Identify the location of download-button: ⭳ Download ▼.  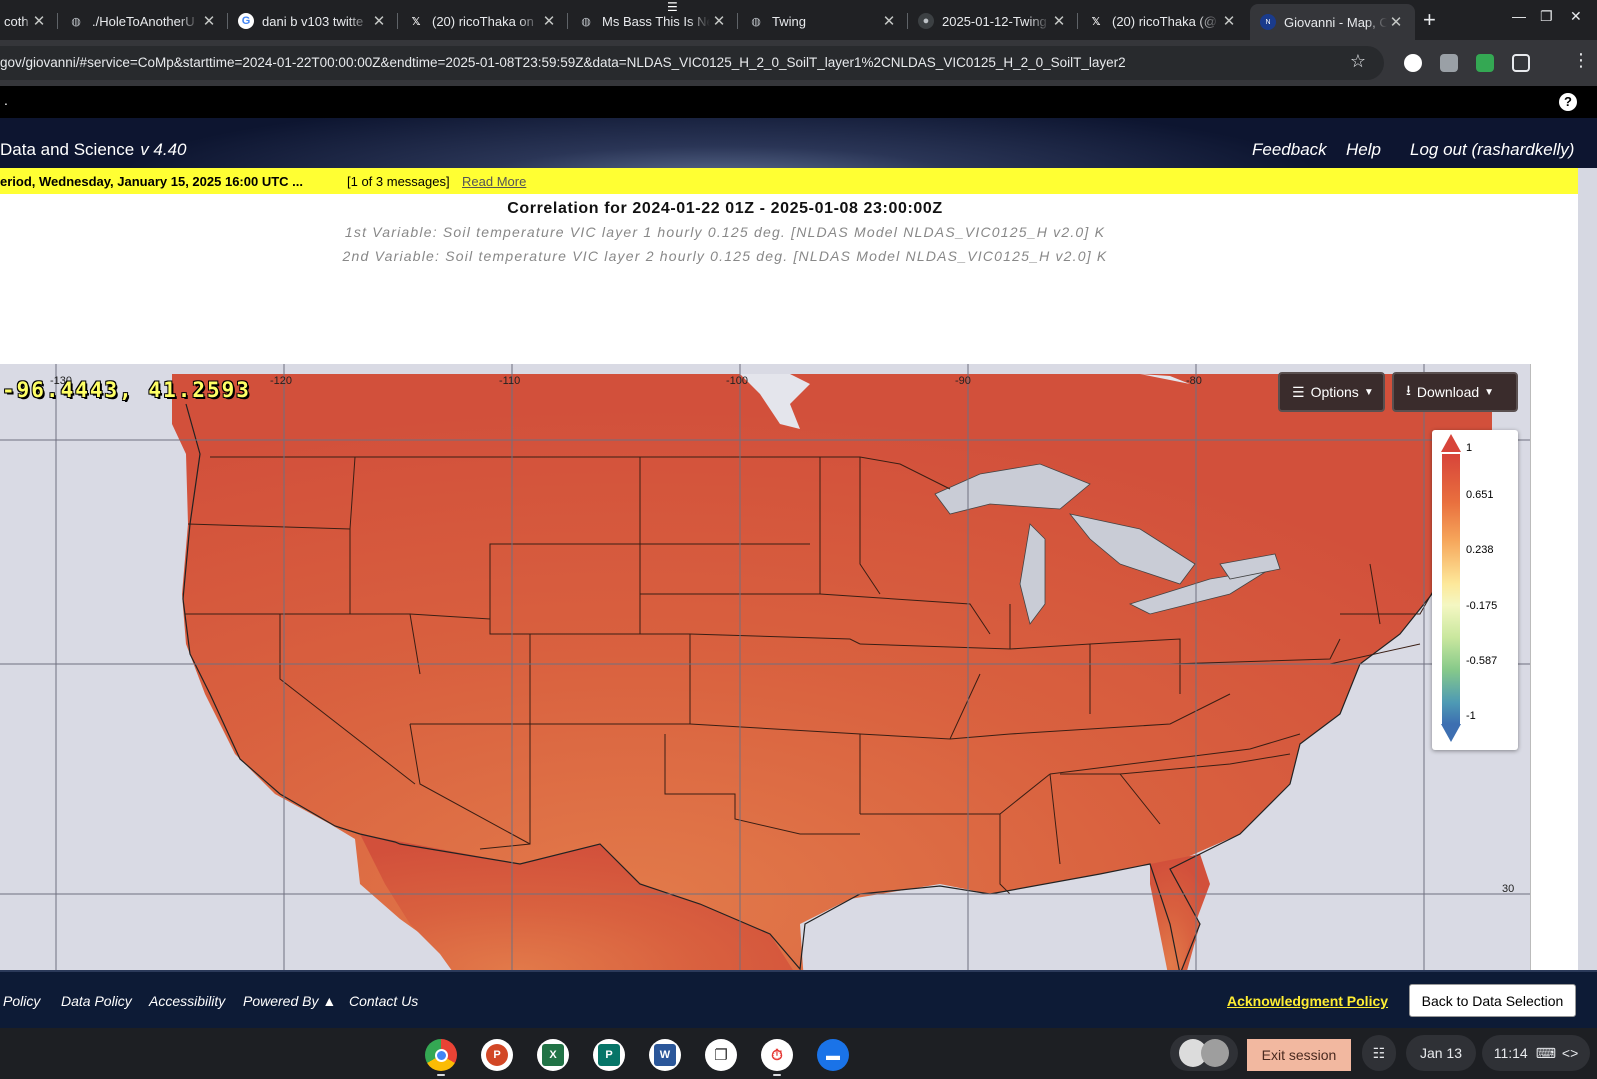
(1455, 392).